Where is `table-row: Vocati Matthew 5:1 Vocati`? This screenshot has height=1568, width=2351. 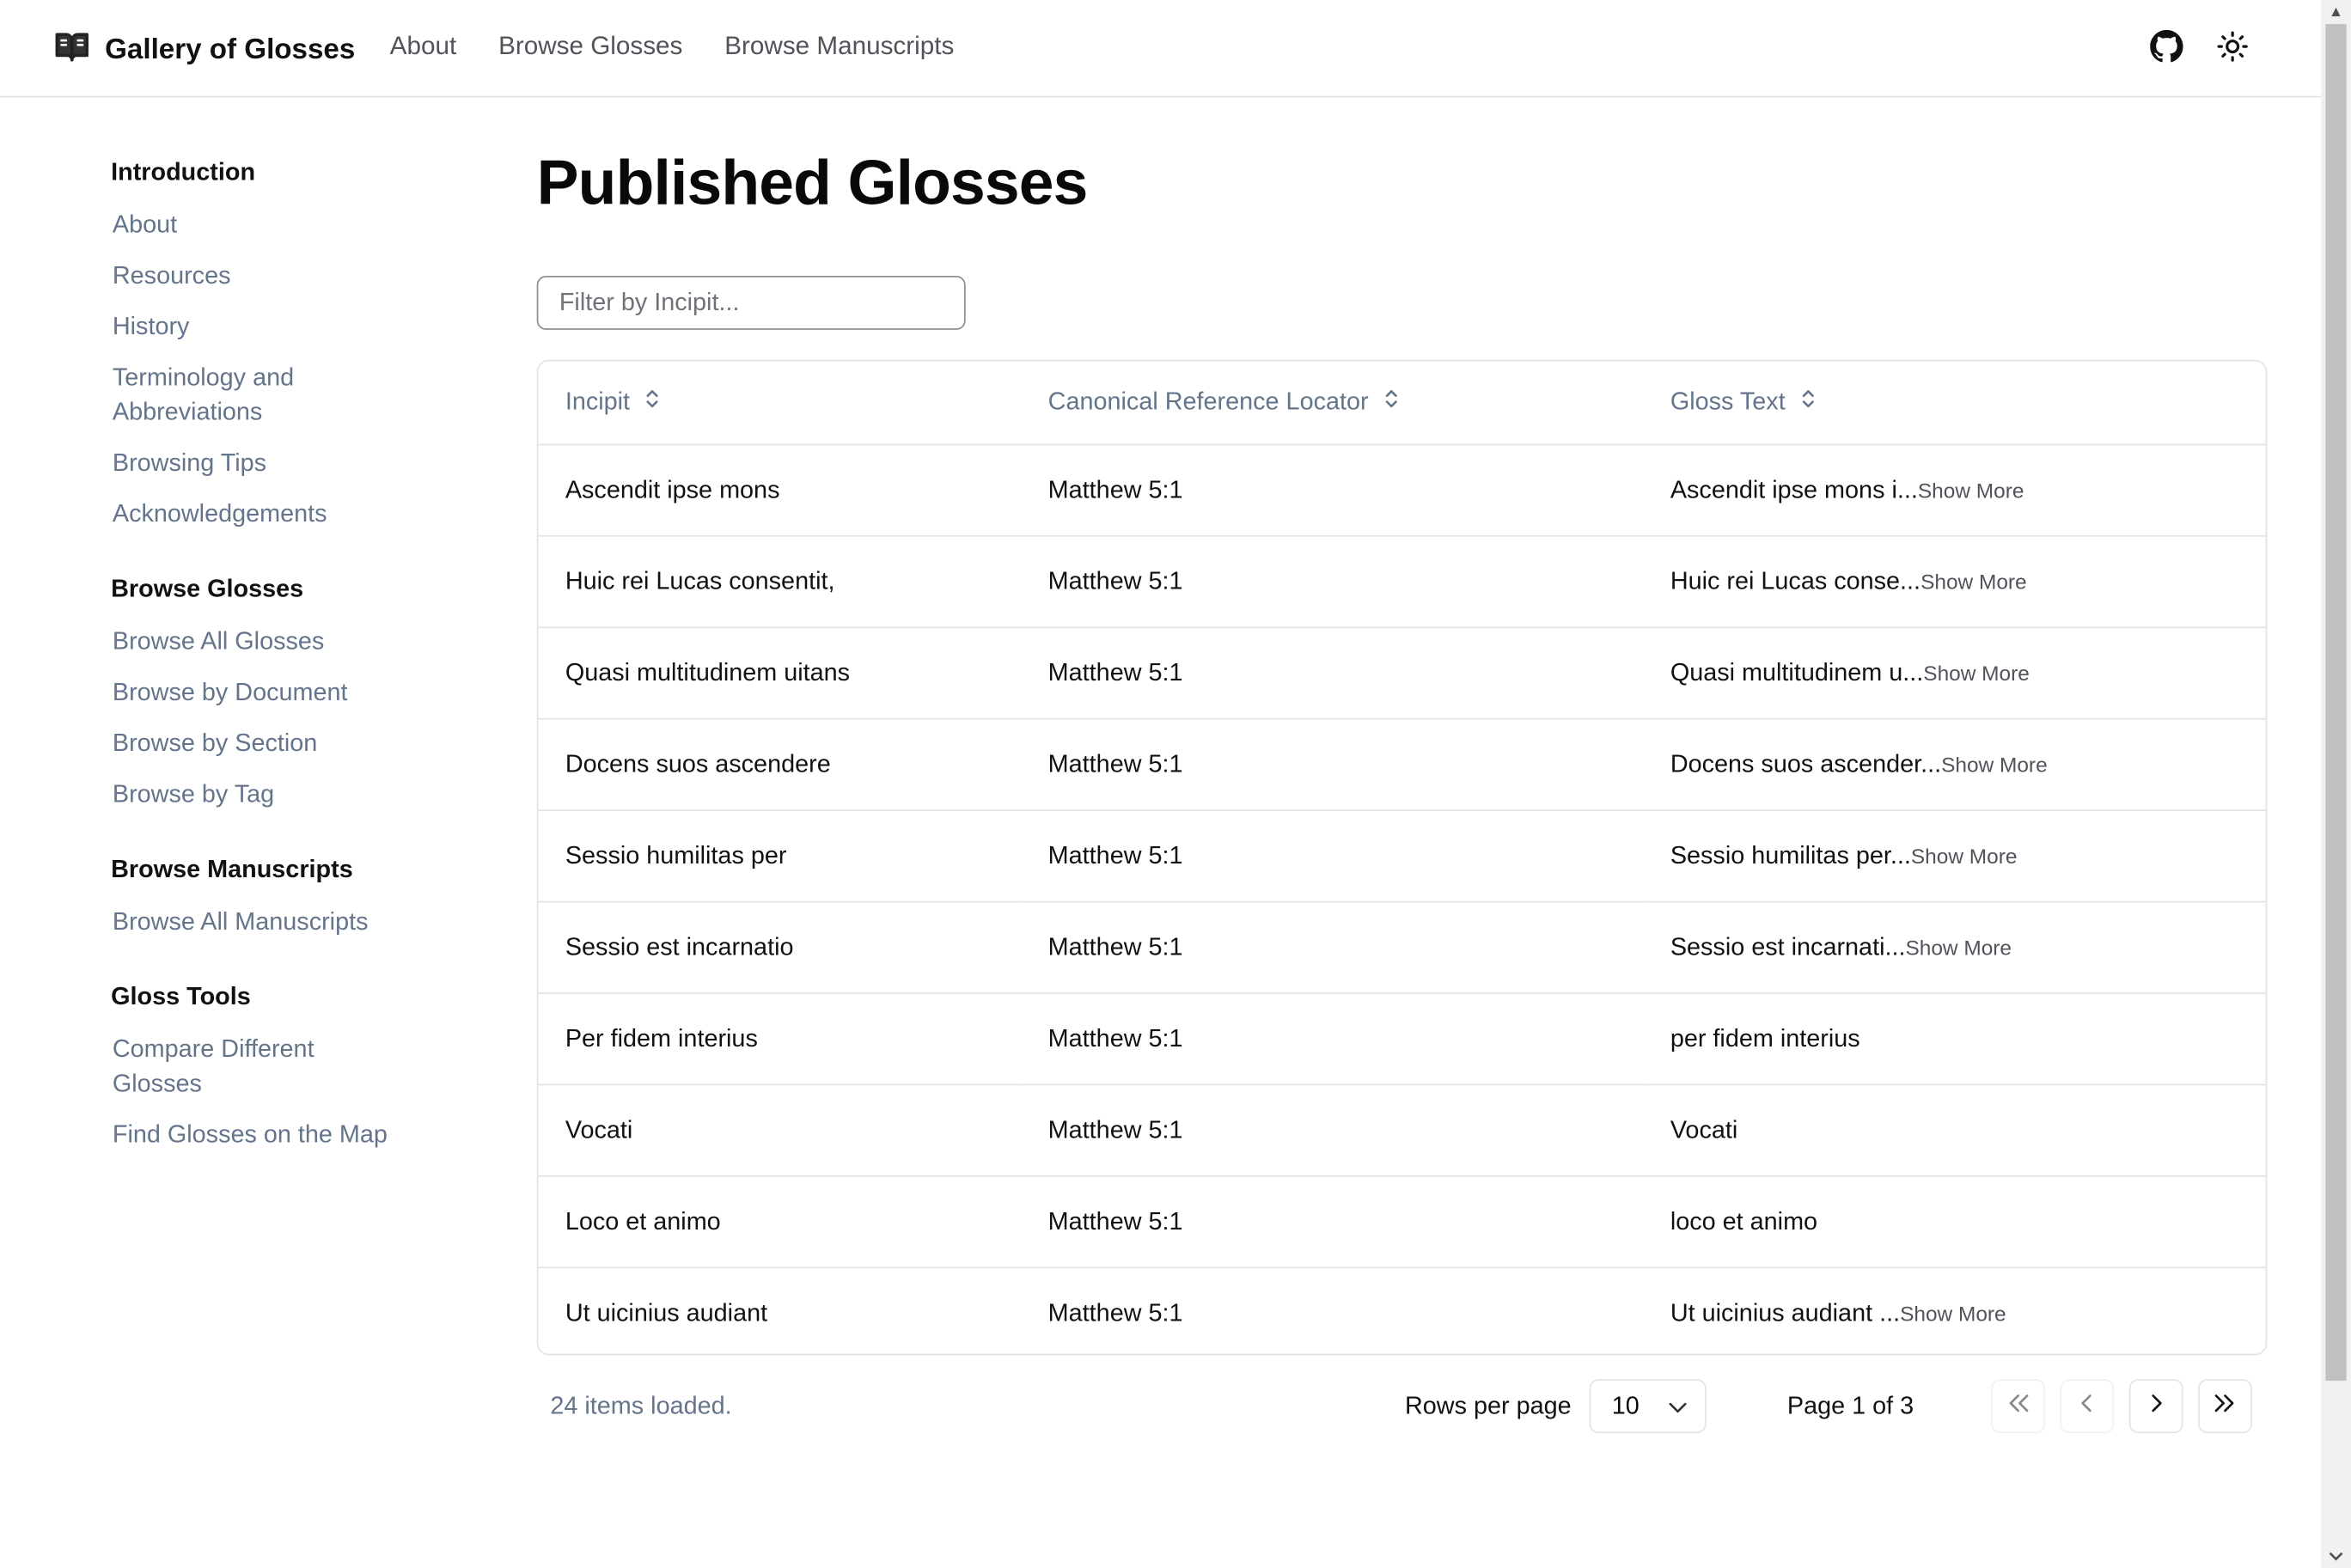
table-row: Vocati Matthew 5:1 Vocati is located at coordinates (1402, 1130).